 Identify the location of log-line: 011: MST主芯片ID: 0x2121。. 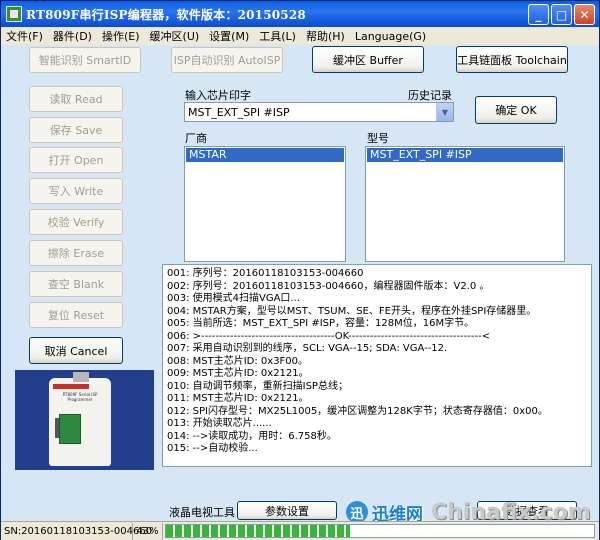
(238, 398).